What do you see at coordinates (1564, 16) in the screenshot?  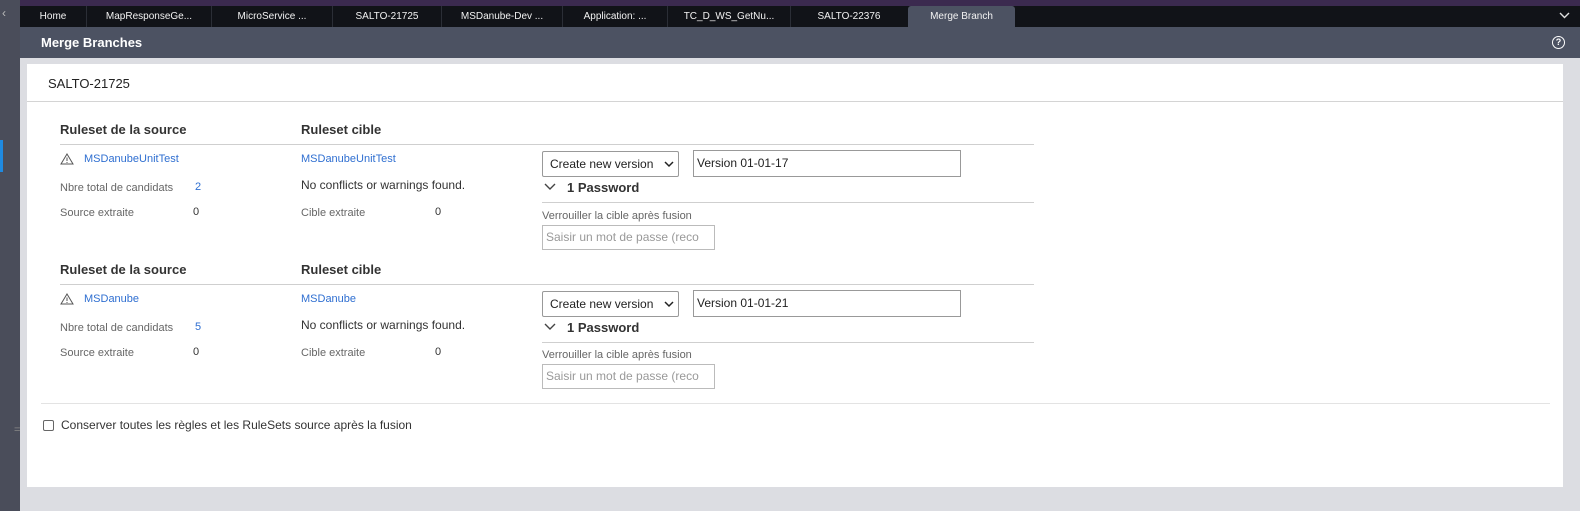 I see `tab-overflow-chevron-icon` at bounding box center [1564, 16].